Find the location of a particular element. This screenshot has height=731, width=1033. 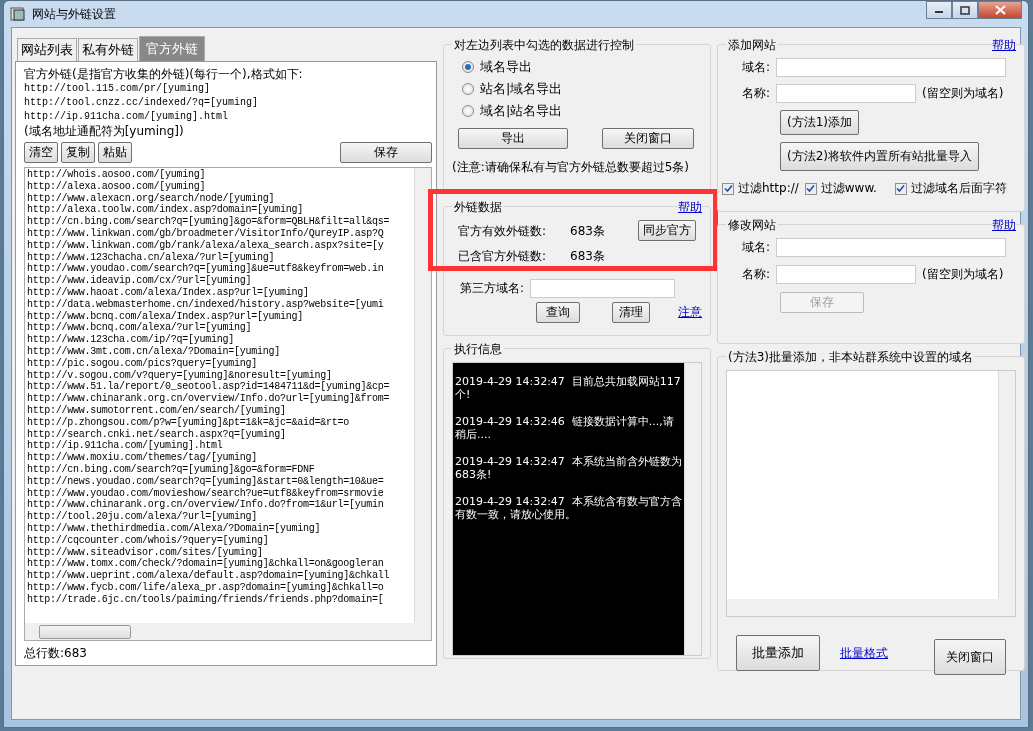

maximize-button is located at coordinates (965, 10).